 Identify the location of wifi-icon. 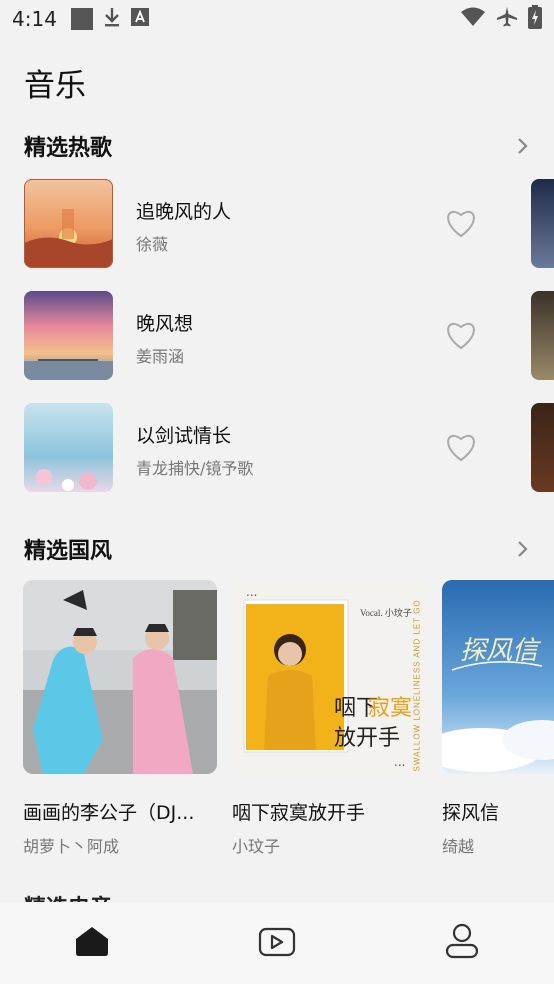
(473, 19).